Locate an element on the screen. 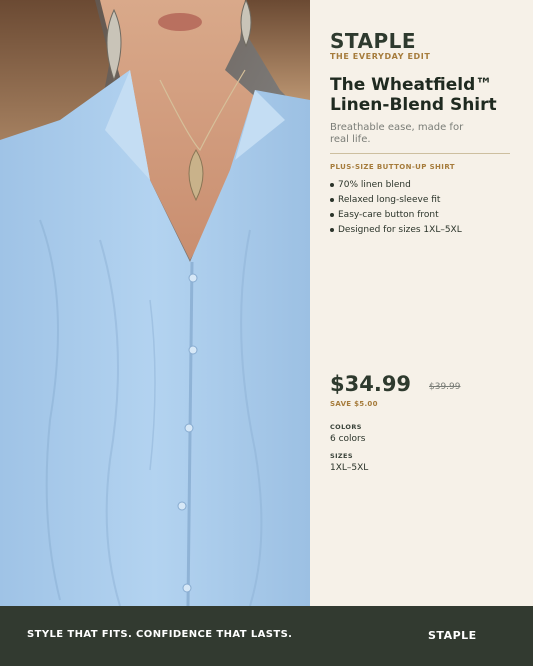 The width and height of the screenshot is (533, 666). feature-item: 70% linen blend is located at coordinates (396, 187).